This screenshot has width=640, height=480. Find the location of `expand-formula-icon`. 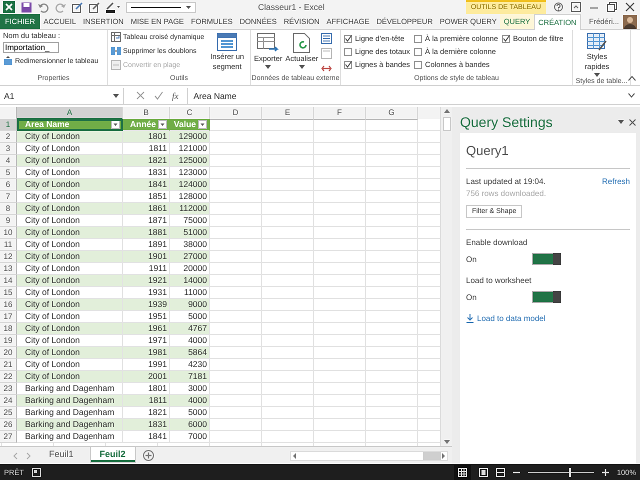

expand-formula-icon is located at coordinates (631, 95).